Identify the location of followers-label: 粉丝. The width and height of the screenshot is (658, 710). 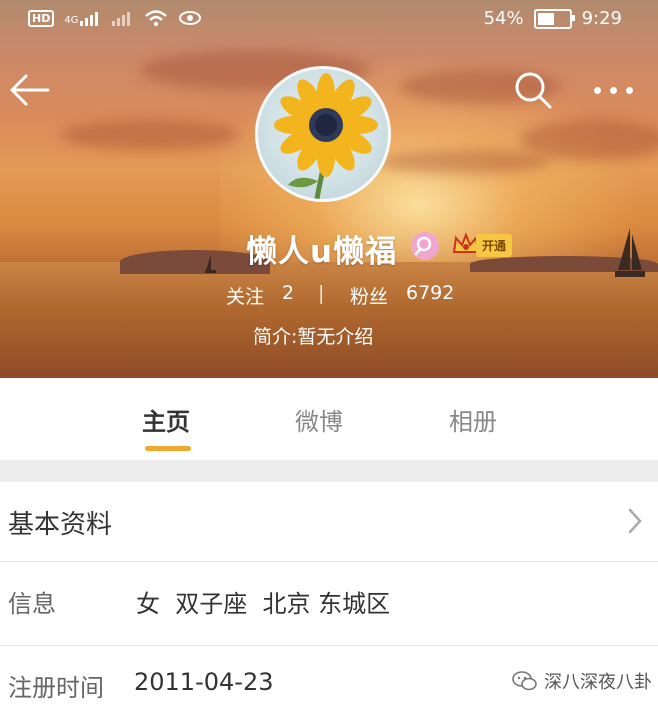
(369, 295).